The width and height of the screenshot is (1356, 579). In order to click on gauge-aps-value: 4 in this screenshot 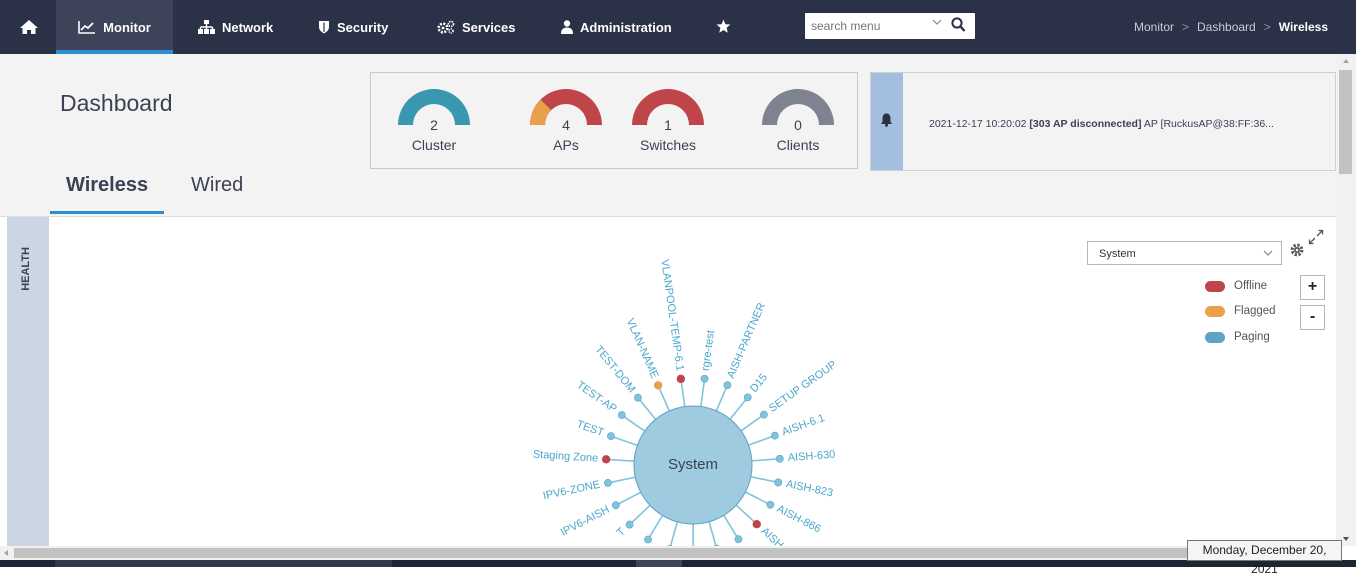, I will do `click(566, 125)`.